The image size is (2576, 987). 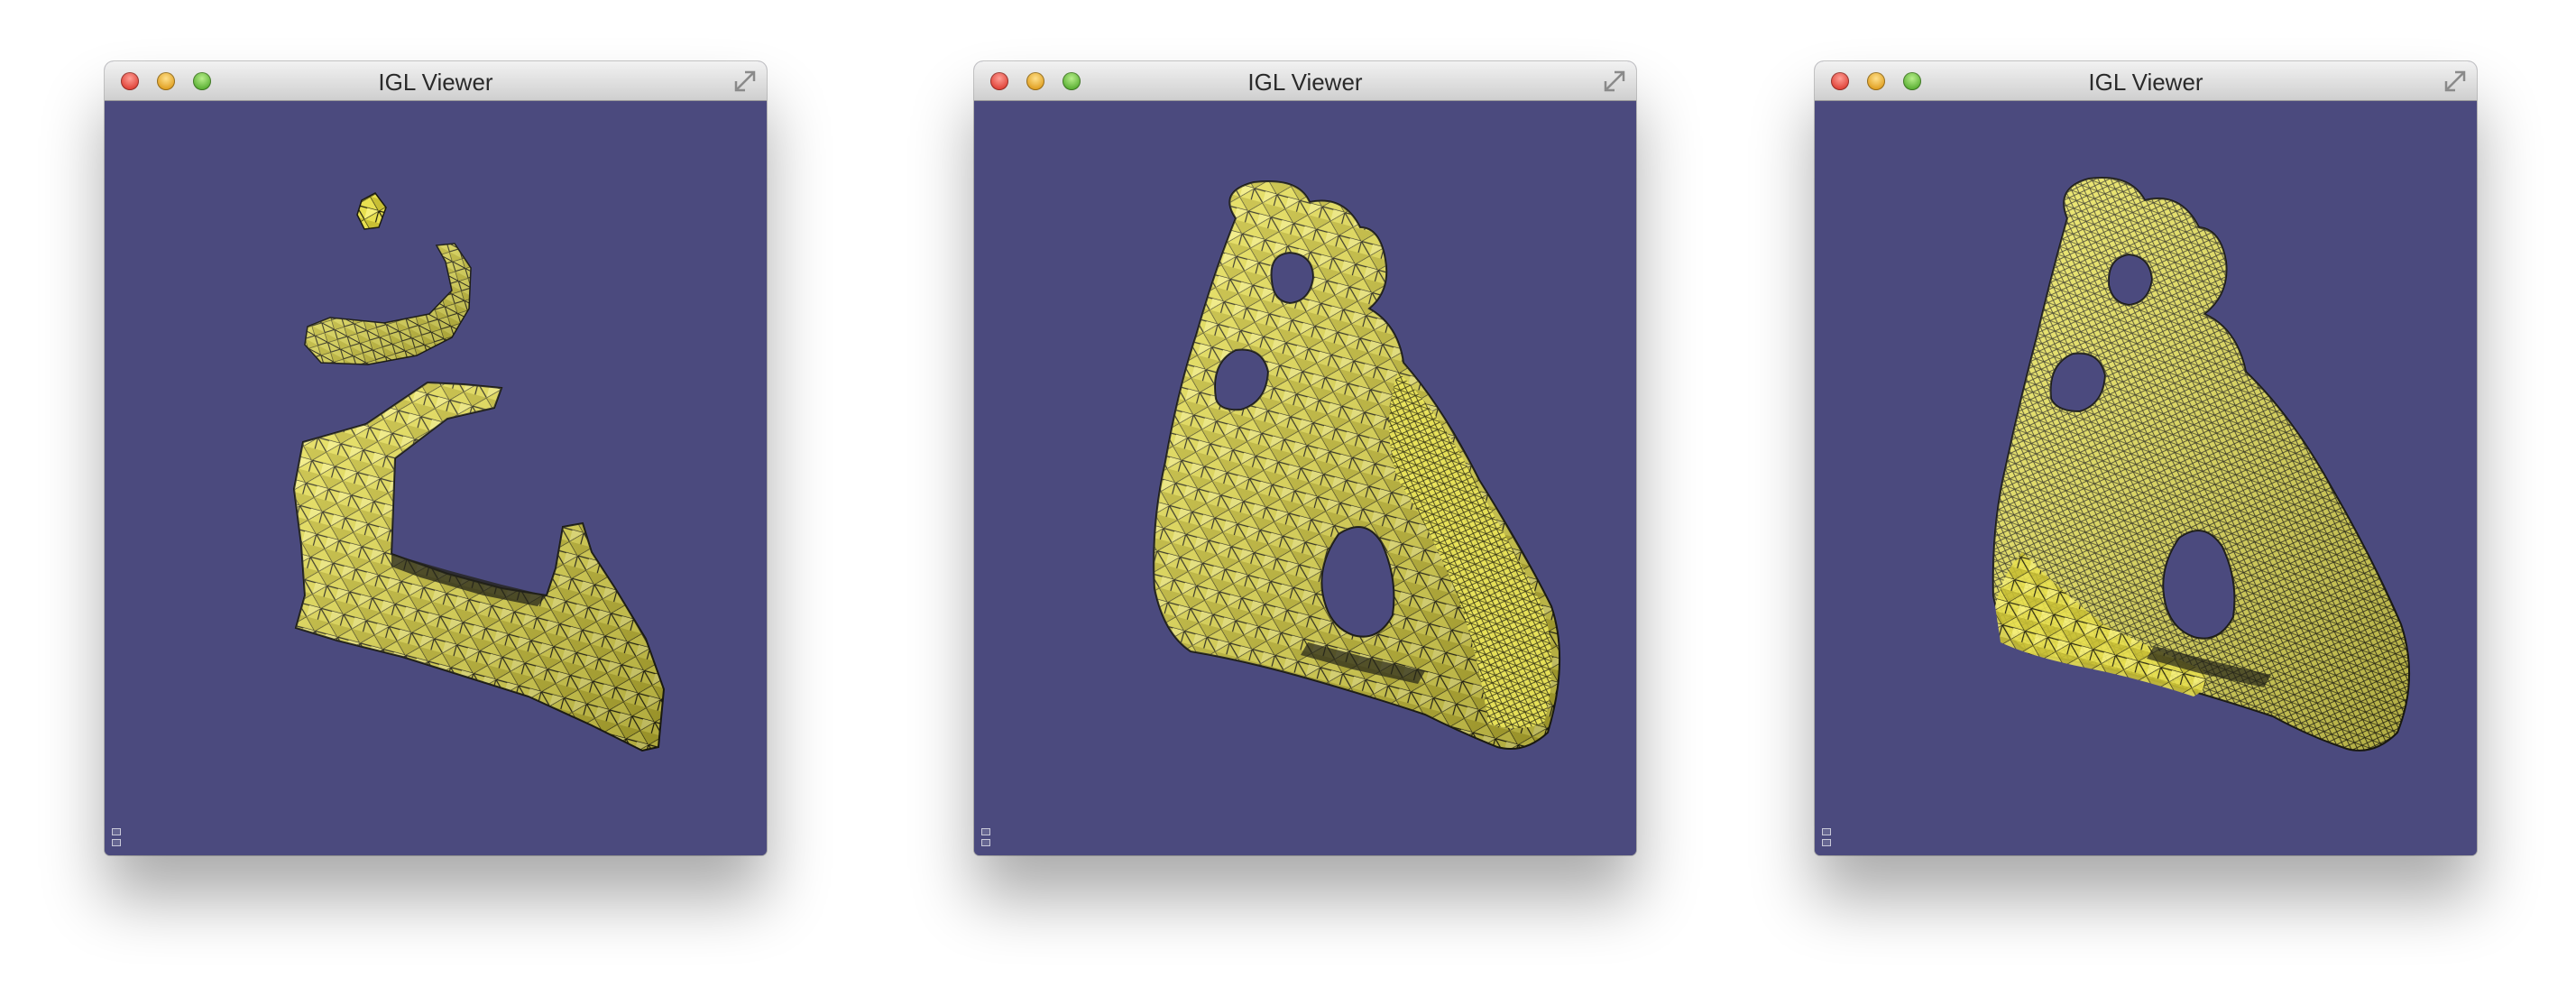 I want to click on mesh-model-partial, so click(x=479, y=472).